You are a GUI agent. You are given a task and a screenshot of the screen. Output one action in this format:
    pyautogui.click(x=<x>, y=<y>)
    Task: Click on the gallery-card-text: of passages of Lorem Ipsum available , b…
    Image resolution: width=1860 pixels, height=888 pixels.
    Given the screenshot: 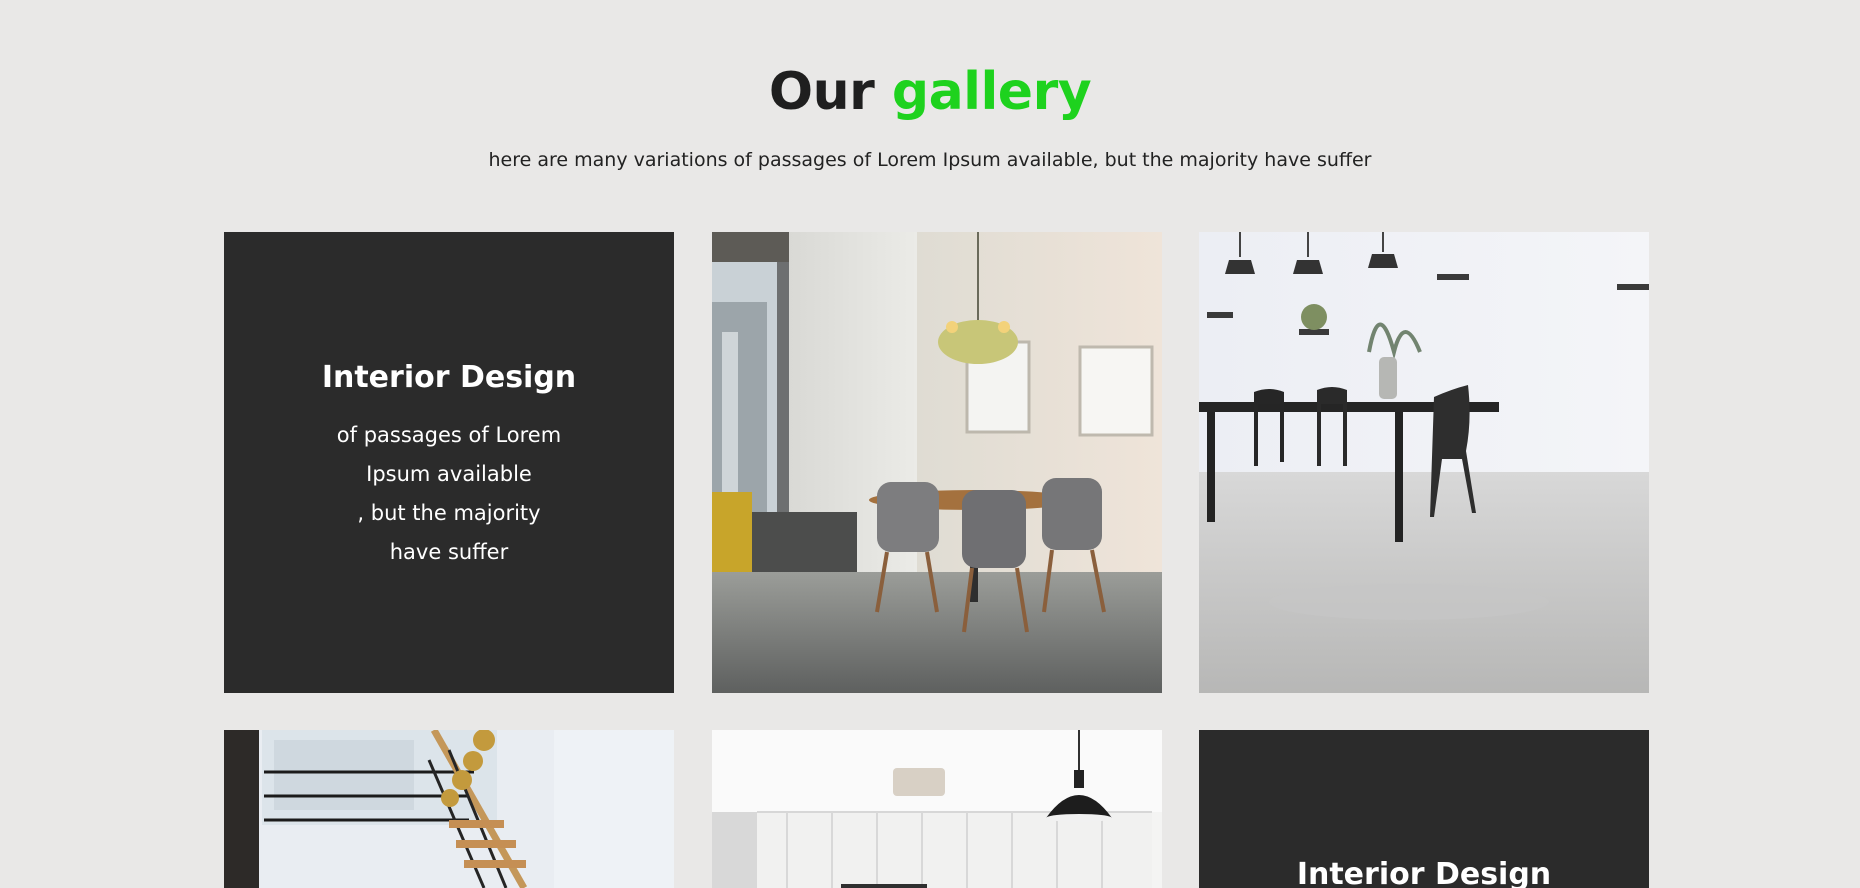 What is the action you would take?
    pyautogui.click(x=449, y=494)
    